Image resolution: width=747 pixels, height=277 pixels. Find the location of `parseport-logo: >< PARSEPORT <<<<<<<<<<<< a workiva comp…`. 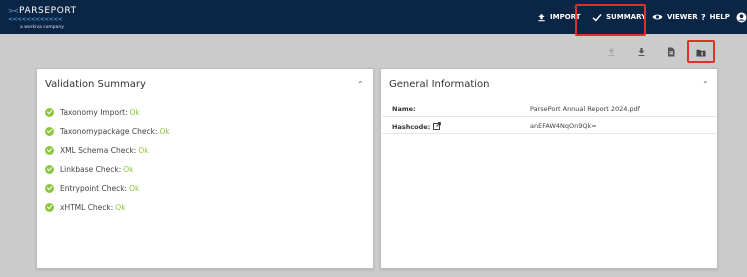

parseport-logo: >< PARSEPORT <<<<<<<<<<<< a workiva comp… is located at coordinates (41, 17).